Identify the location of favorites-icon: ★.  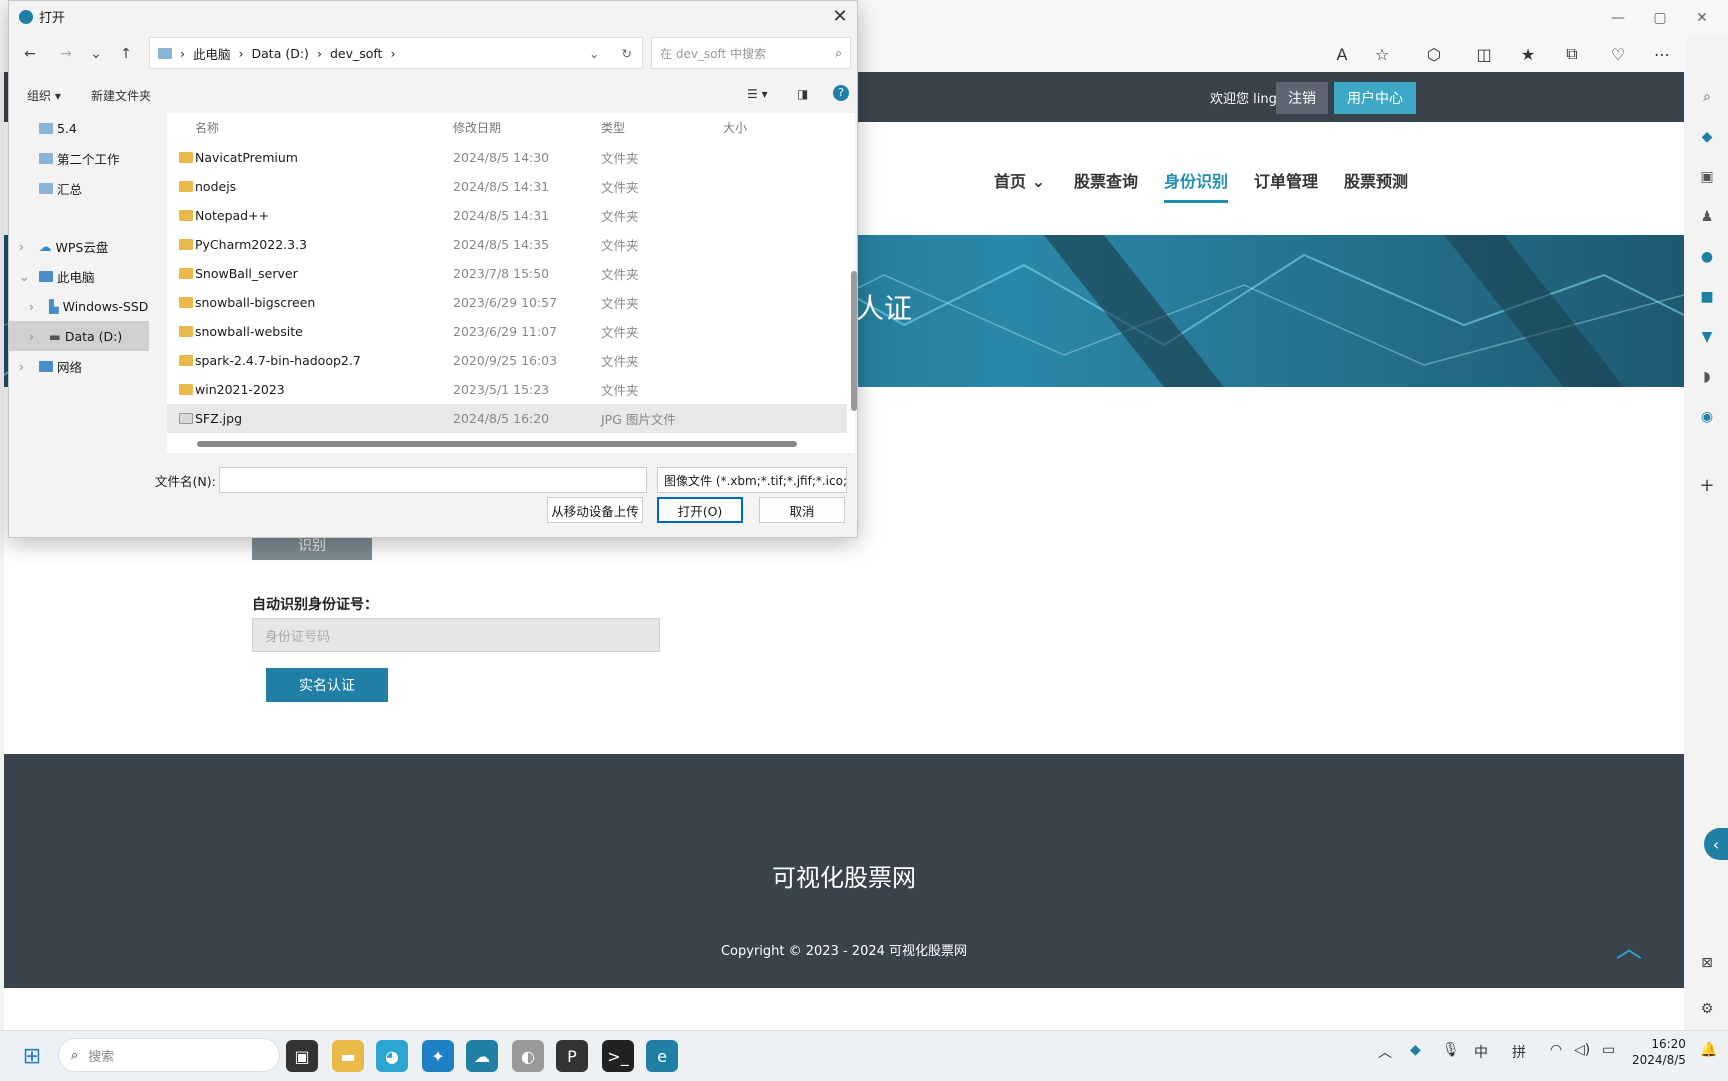
(1528, 54).